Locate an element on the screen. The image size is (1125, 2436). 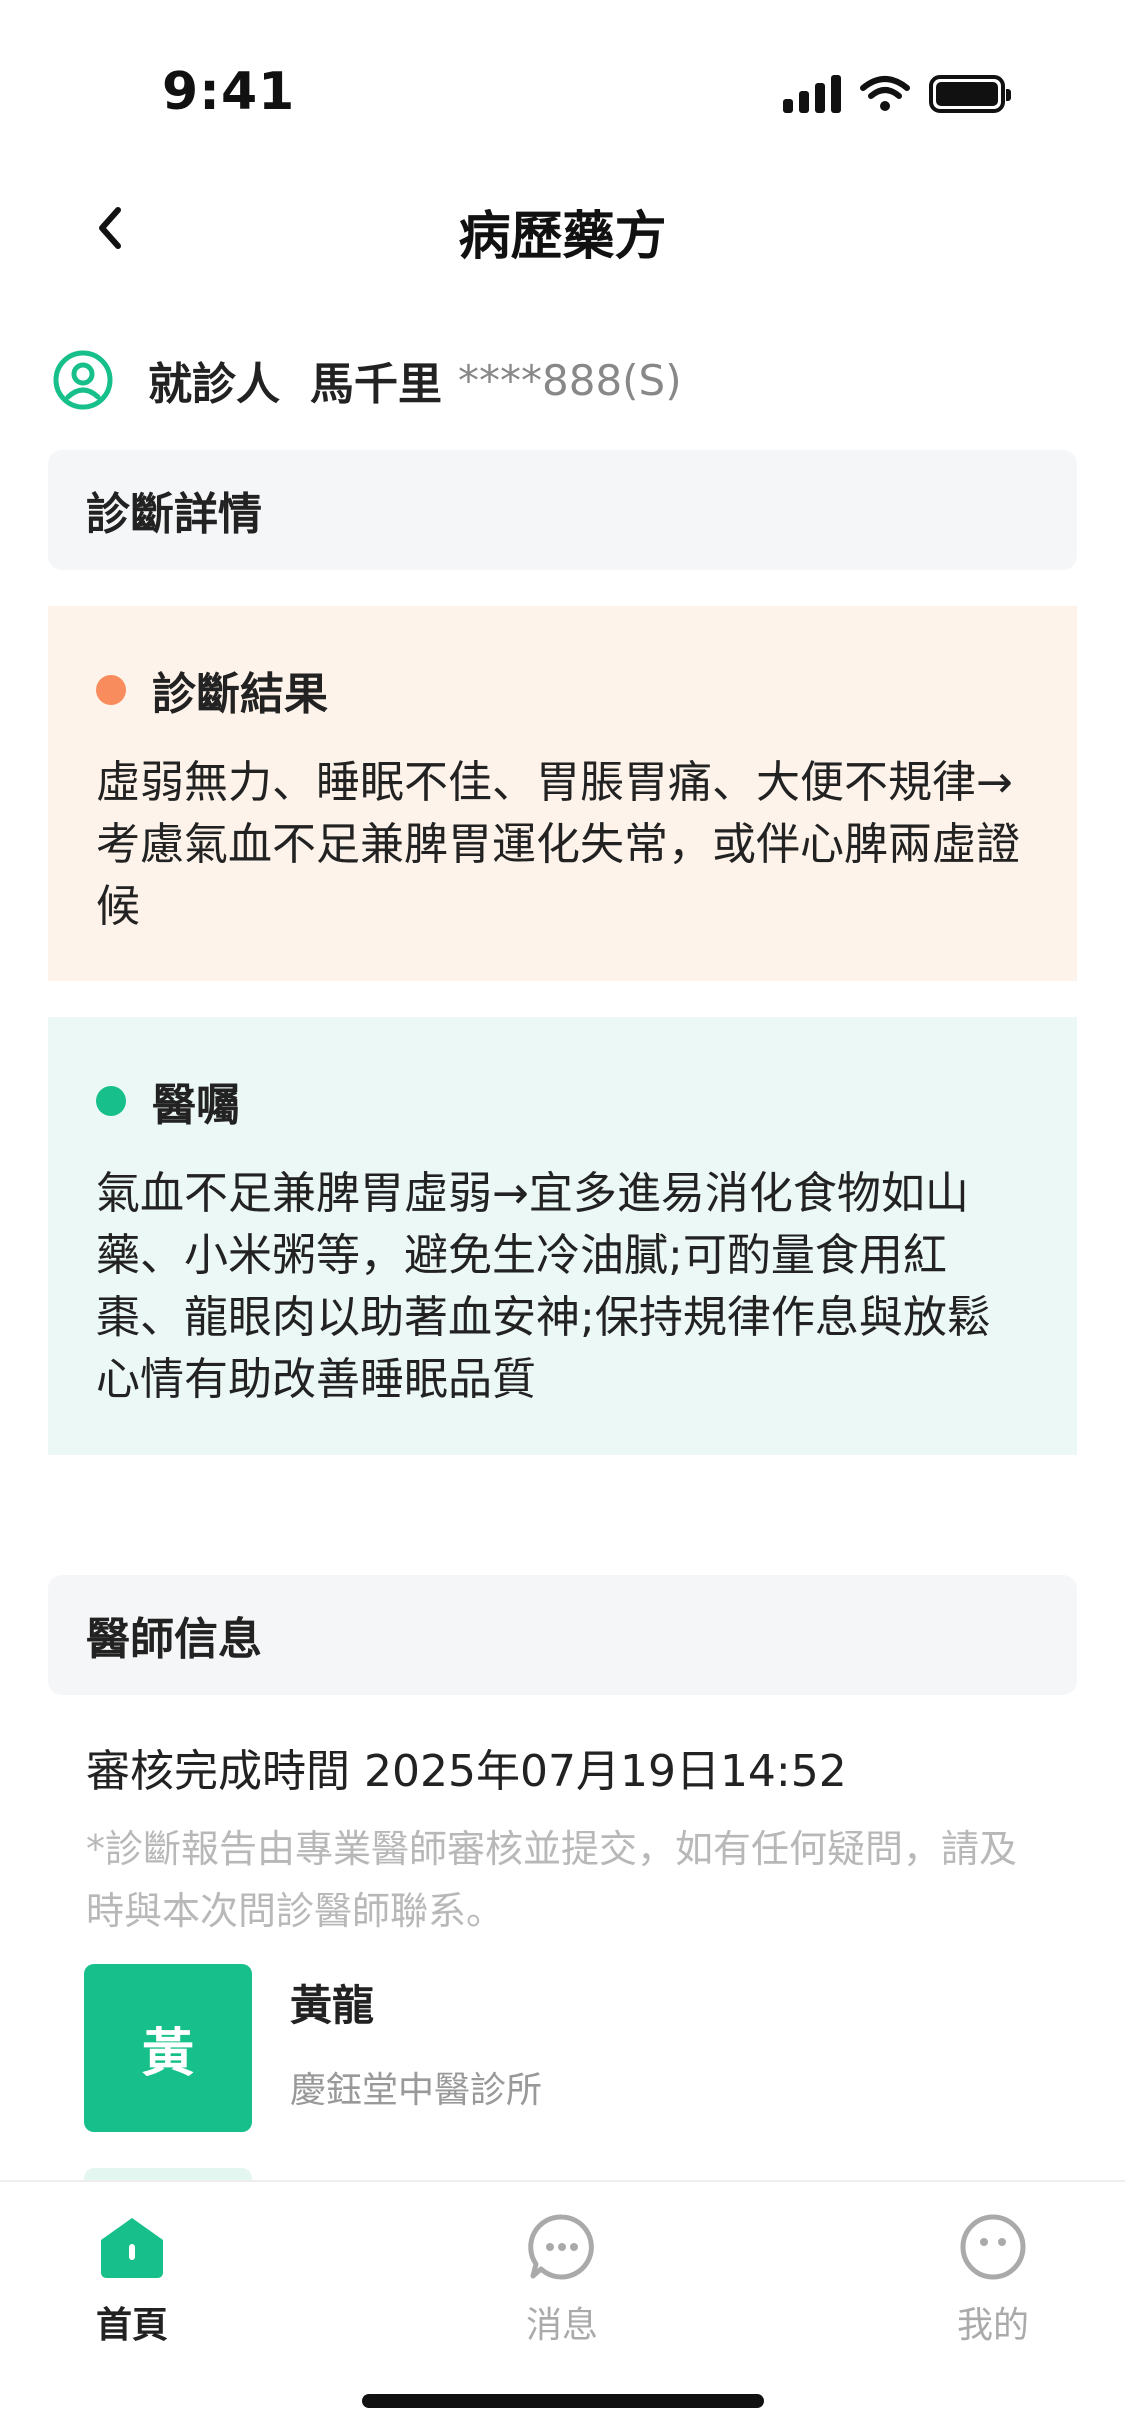
tab-profile-label: 我的 is located at coordinates (992, 2325).